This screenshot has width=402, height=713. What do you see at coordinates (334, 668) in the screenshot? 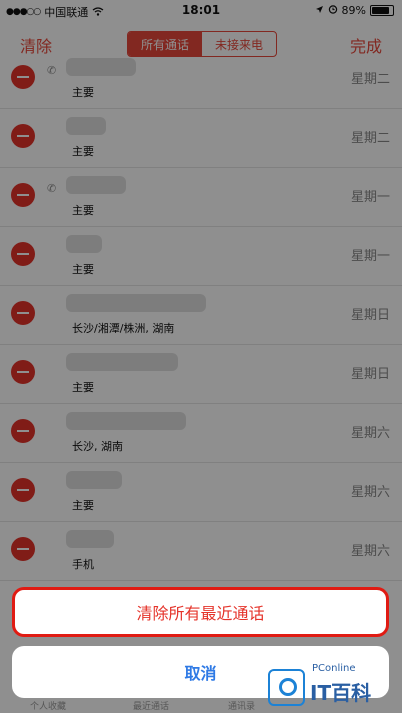
I see `watermark-brand: PConline` at bounding box center [334, 668].